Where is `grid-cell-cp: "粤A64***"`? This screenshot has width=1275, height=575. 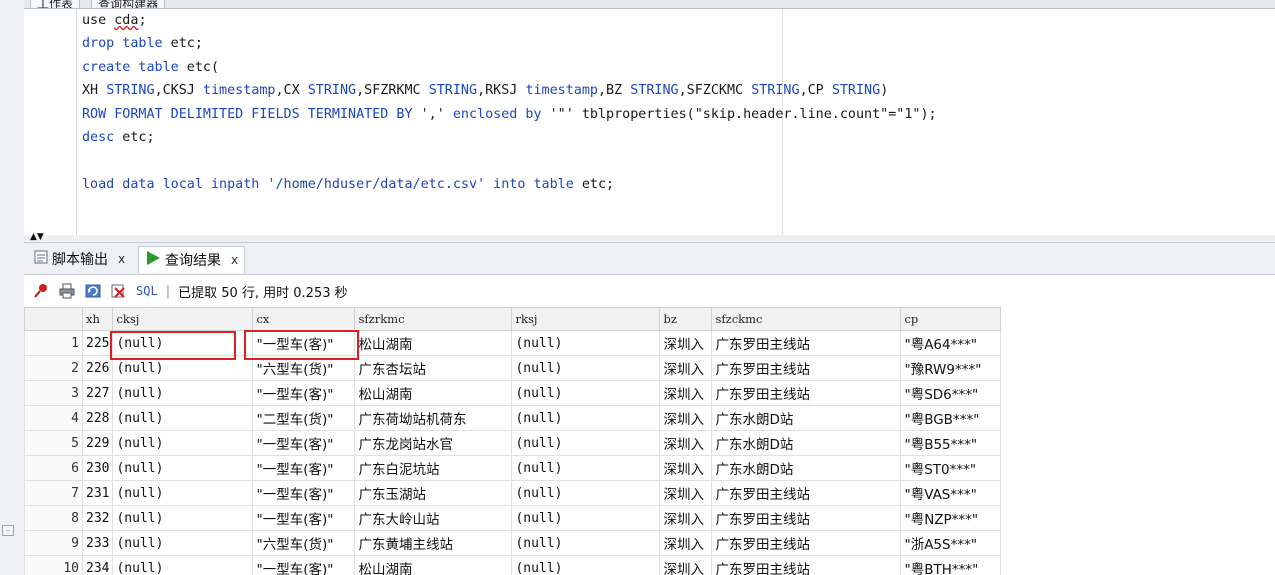
grid-cell-cp: "粤A64***" is located at coordinates (951, 343).